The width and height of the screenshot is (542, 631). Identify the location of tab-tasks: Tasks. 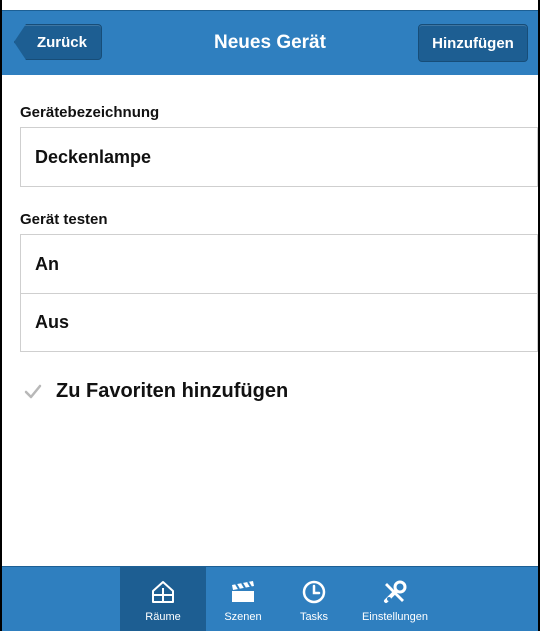
(314, 599).